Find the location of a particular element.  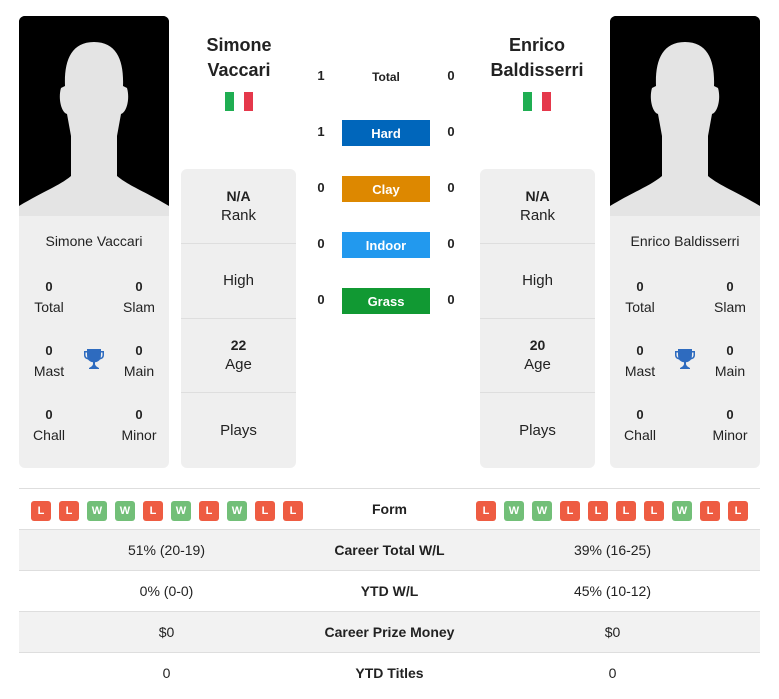

player1-mast-titles: 0 Mast is located at coordinates (49, 361).